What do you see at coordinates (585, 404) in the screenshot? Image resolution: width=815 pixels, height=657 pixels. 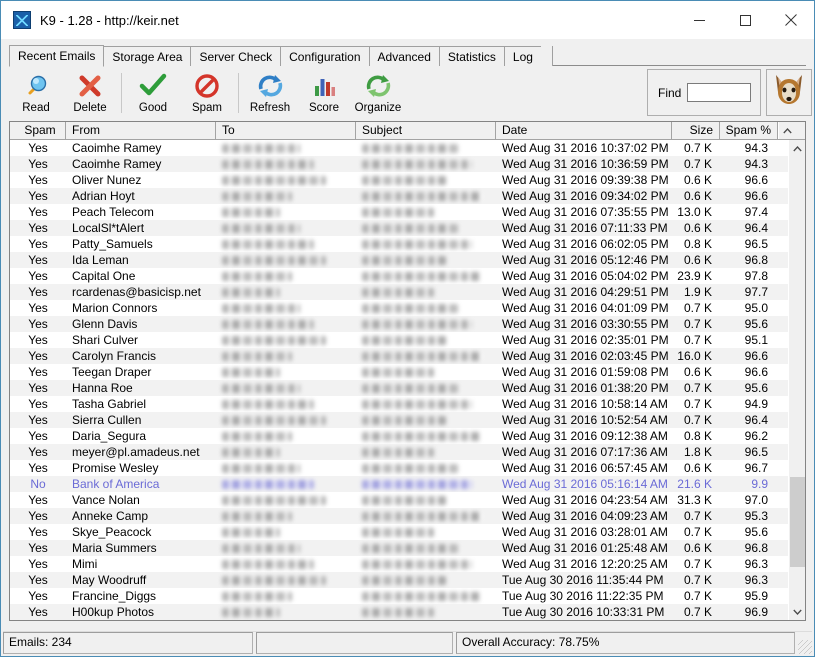 I see `cell-date: Wed Aug 31 2016 10:58:14 AM` at bounding box center [585, 404].